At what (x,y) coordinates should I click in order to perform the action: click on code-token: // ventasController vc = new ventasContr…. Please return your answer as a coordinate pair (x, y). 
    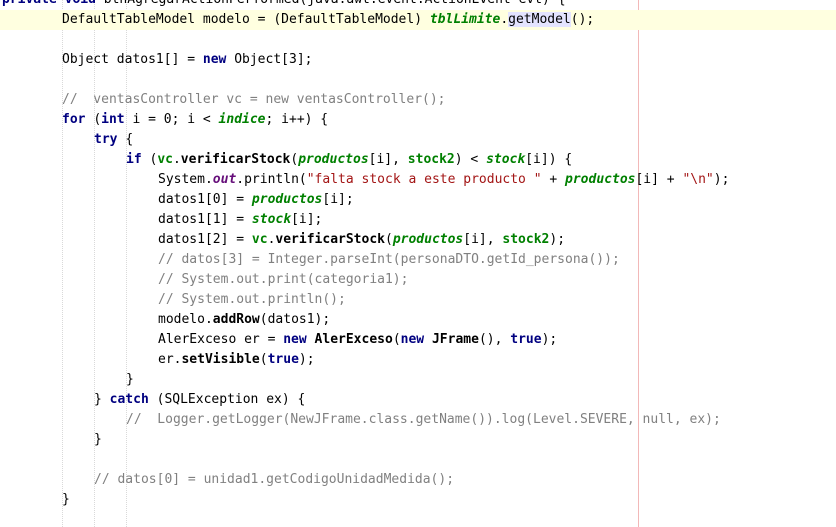
    Looking at the image, I should click on (254, 99).